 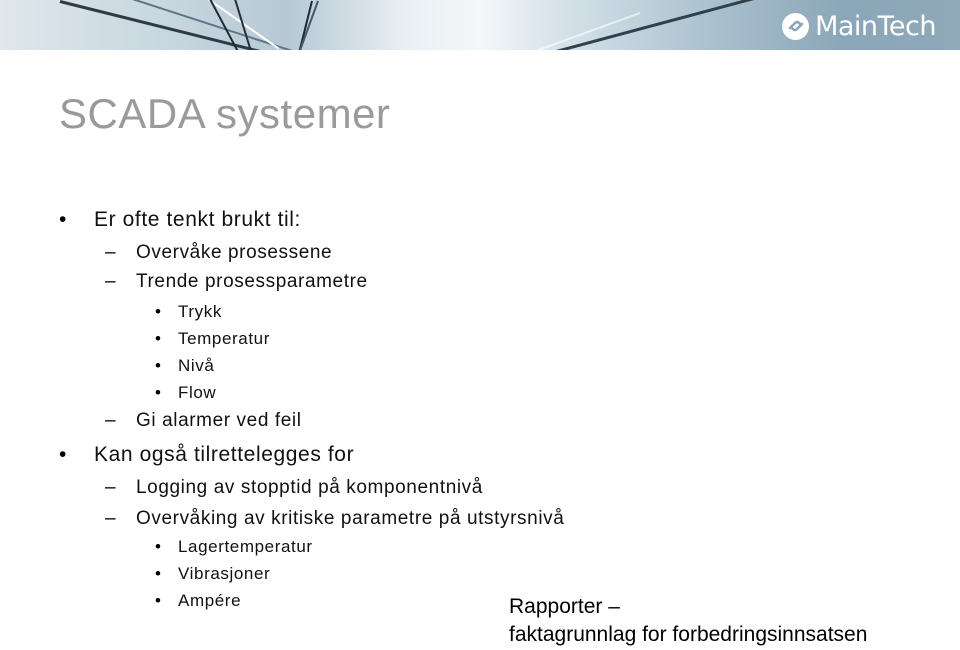 I want to click on maintech-logo-icon, so click(x=796, y=26).